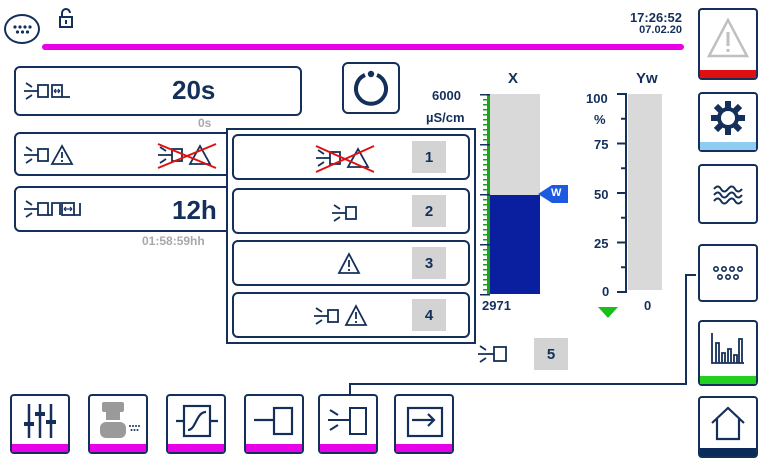 Image resolution: width=764 pixels, height=462 pixels. What do you see at coordinates (728, 423) in the screenshot?
I see `home-icon` at bounding box center [728, 423].